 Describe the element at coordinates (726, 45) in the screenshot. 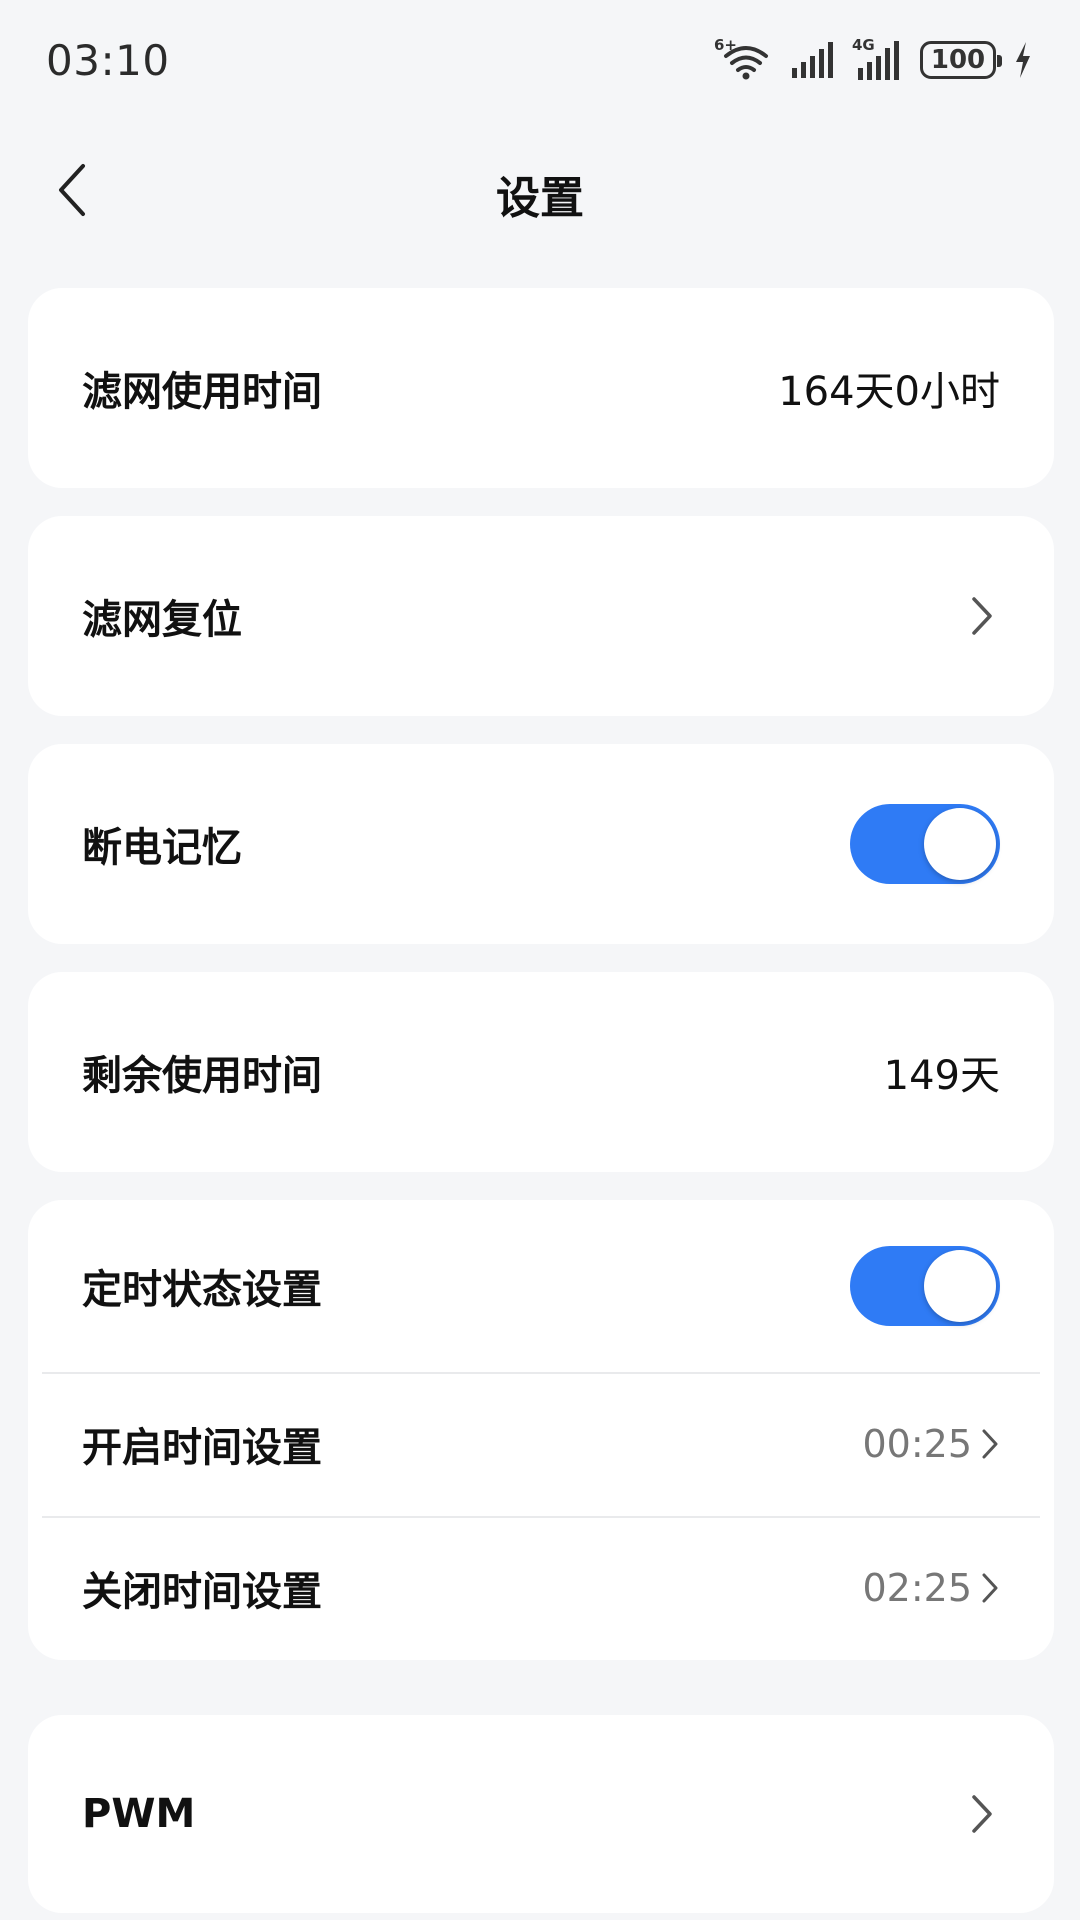

I see `wifi-badge: 6+` at that location.